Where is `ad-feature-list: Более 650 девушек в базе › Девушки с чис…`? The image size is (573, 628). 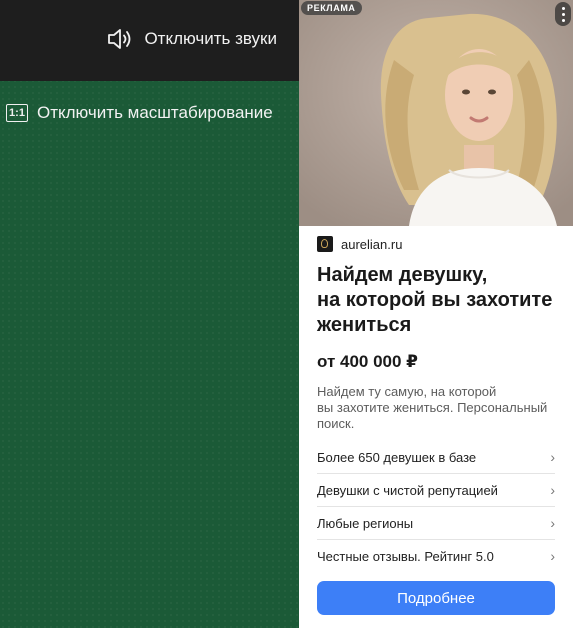
ad-feature-list: Более 650 девушек в базе › Девушки с чис… is located at coordinates (436, 506).